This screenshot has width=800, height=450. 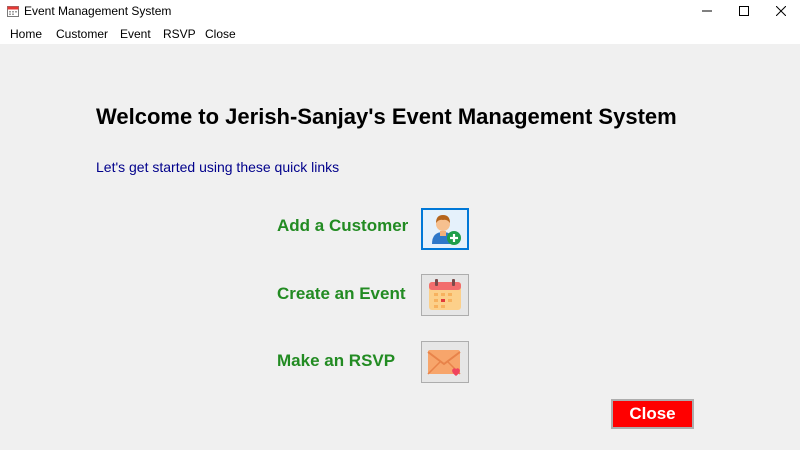 I want to click on add-customer-button, so click(x=445, y=229).